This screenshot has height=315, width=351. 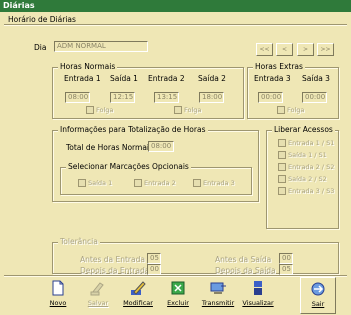 I want to click on liberar-item-3-checkbox: Entrada 2 / S2, so click(x=306, y=167).